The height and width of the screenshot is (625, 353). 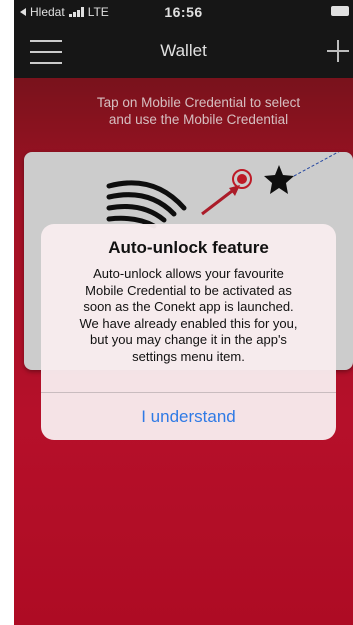 What do you see at coordinates (188, 356) in the screenshot?
I see `alert-message-line: settings menu item.` at bounding box center [188, 356].